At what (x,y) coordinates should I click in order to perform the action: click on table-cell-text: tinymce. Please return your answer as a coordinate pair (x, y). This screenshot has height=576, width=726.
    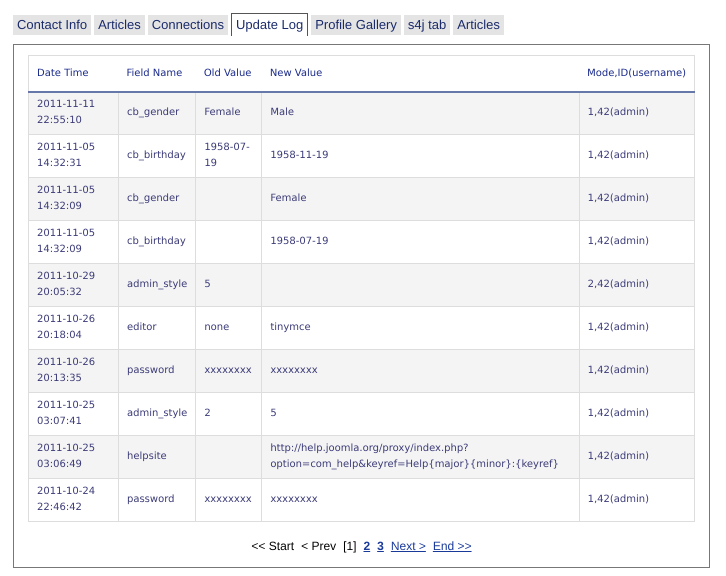
    Looking at the image, I should click on (290, 327).